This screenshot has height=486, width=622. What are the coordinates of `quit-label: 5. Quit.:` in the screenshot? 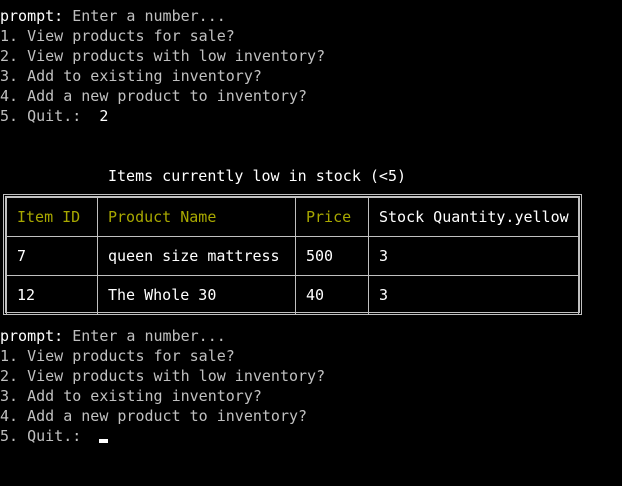 It's located at (41, 116).